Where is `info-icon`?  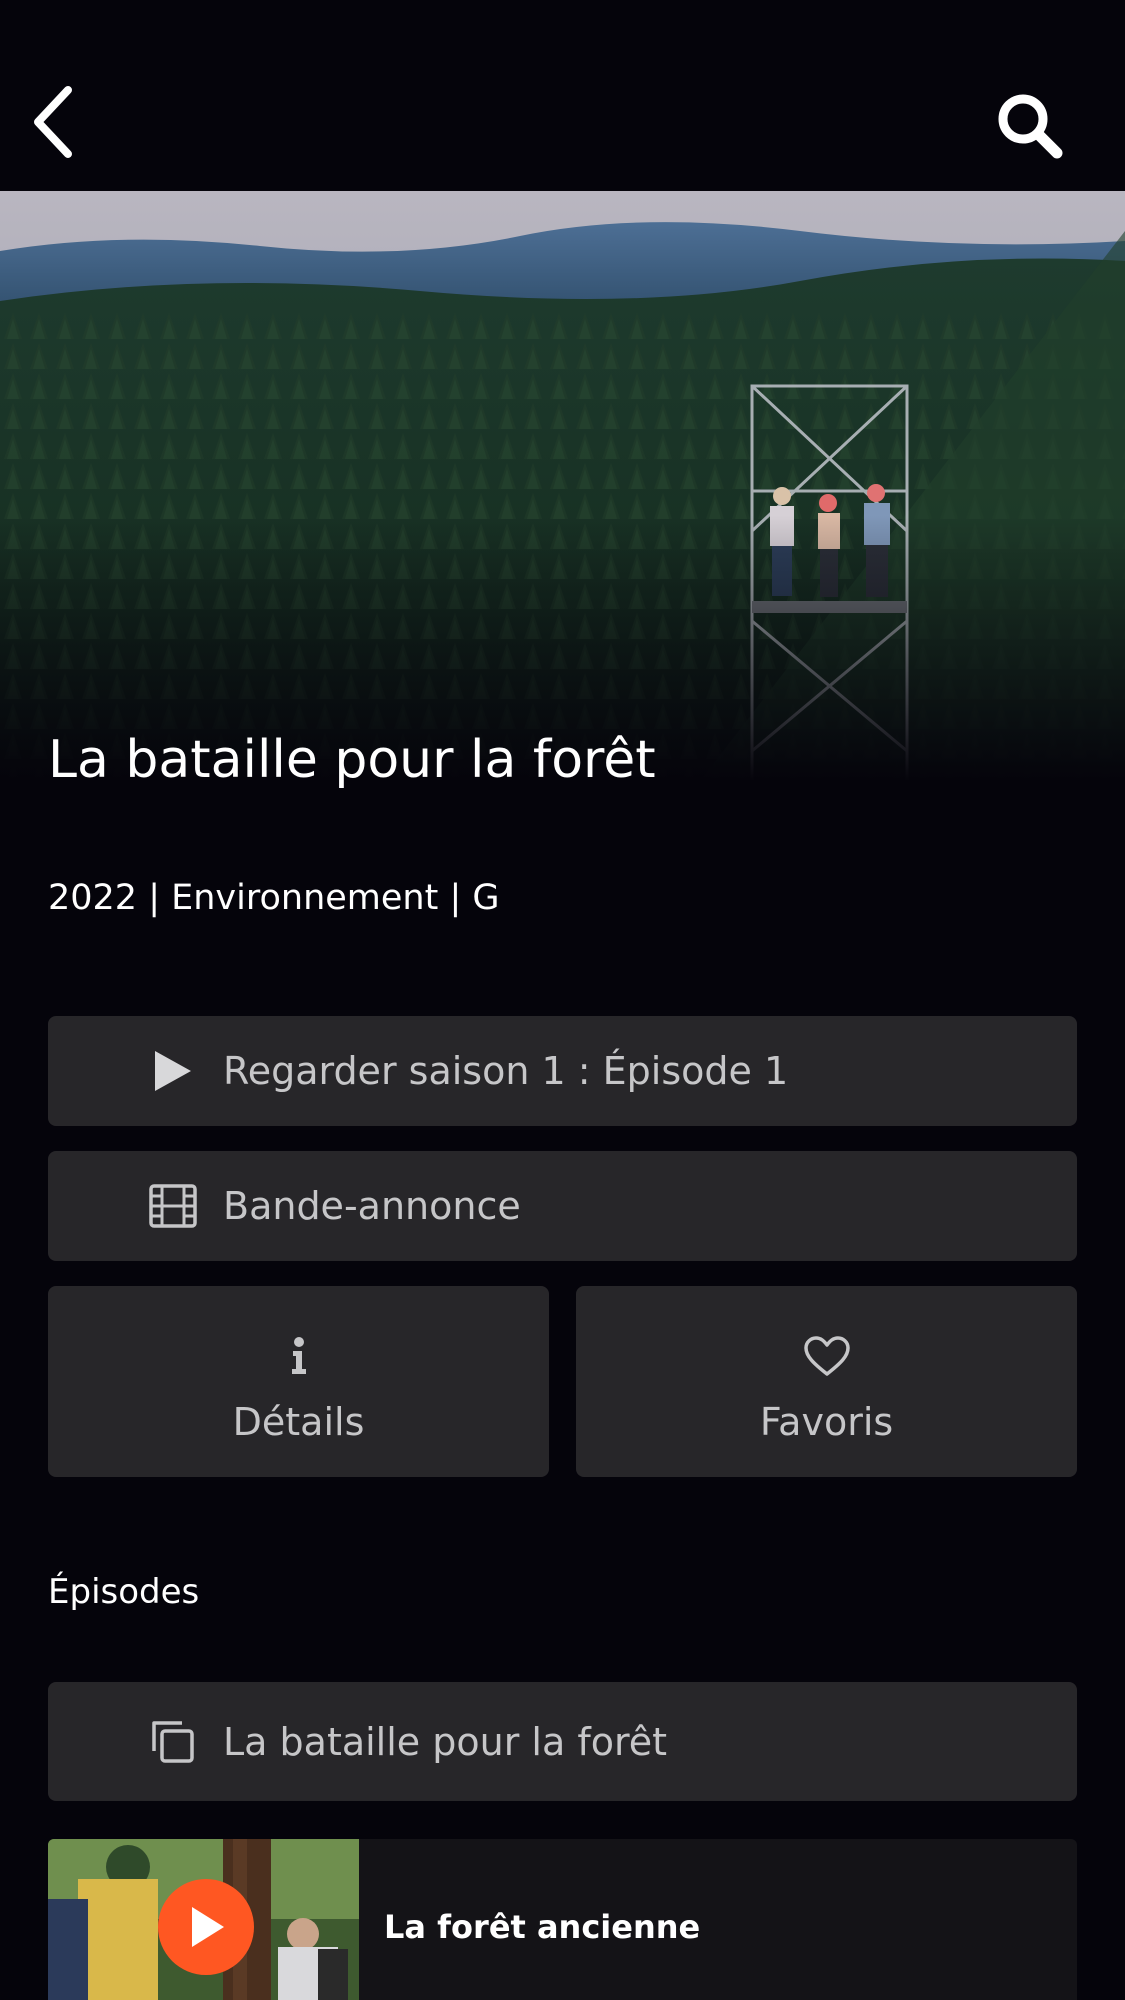 info-icon is located at coordinates (298, 1356).